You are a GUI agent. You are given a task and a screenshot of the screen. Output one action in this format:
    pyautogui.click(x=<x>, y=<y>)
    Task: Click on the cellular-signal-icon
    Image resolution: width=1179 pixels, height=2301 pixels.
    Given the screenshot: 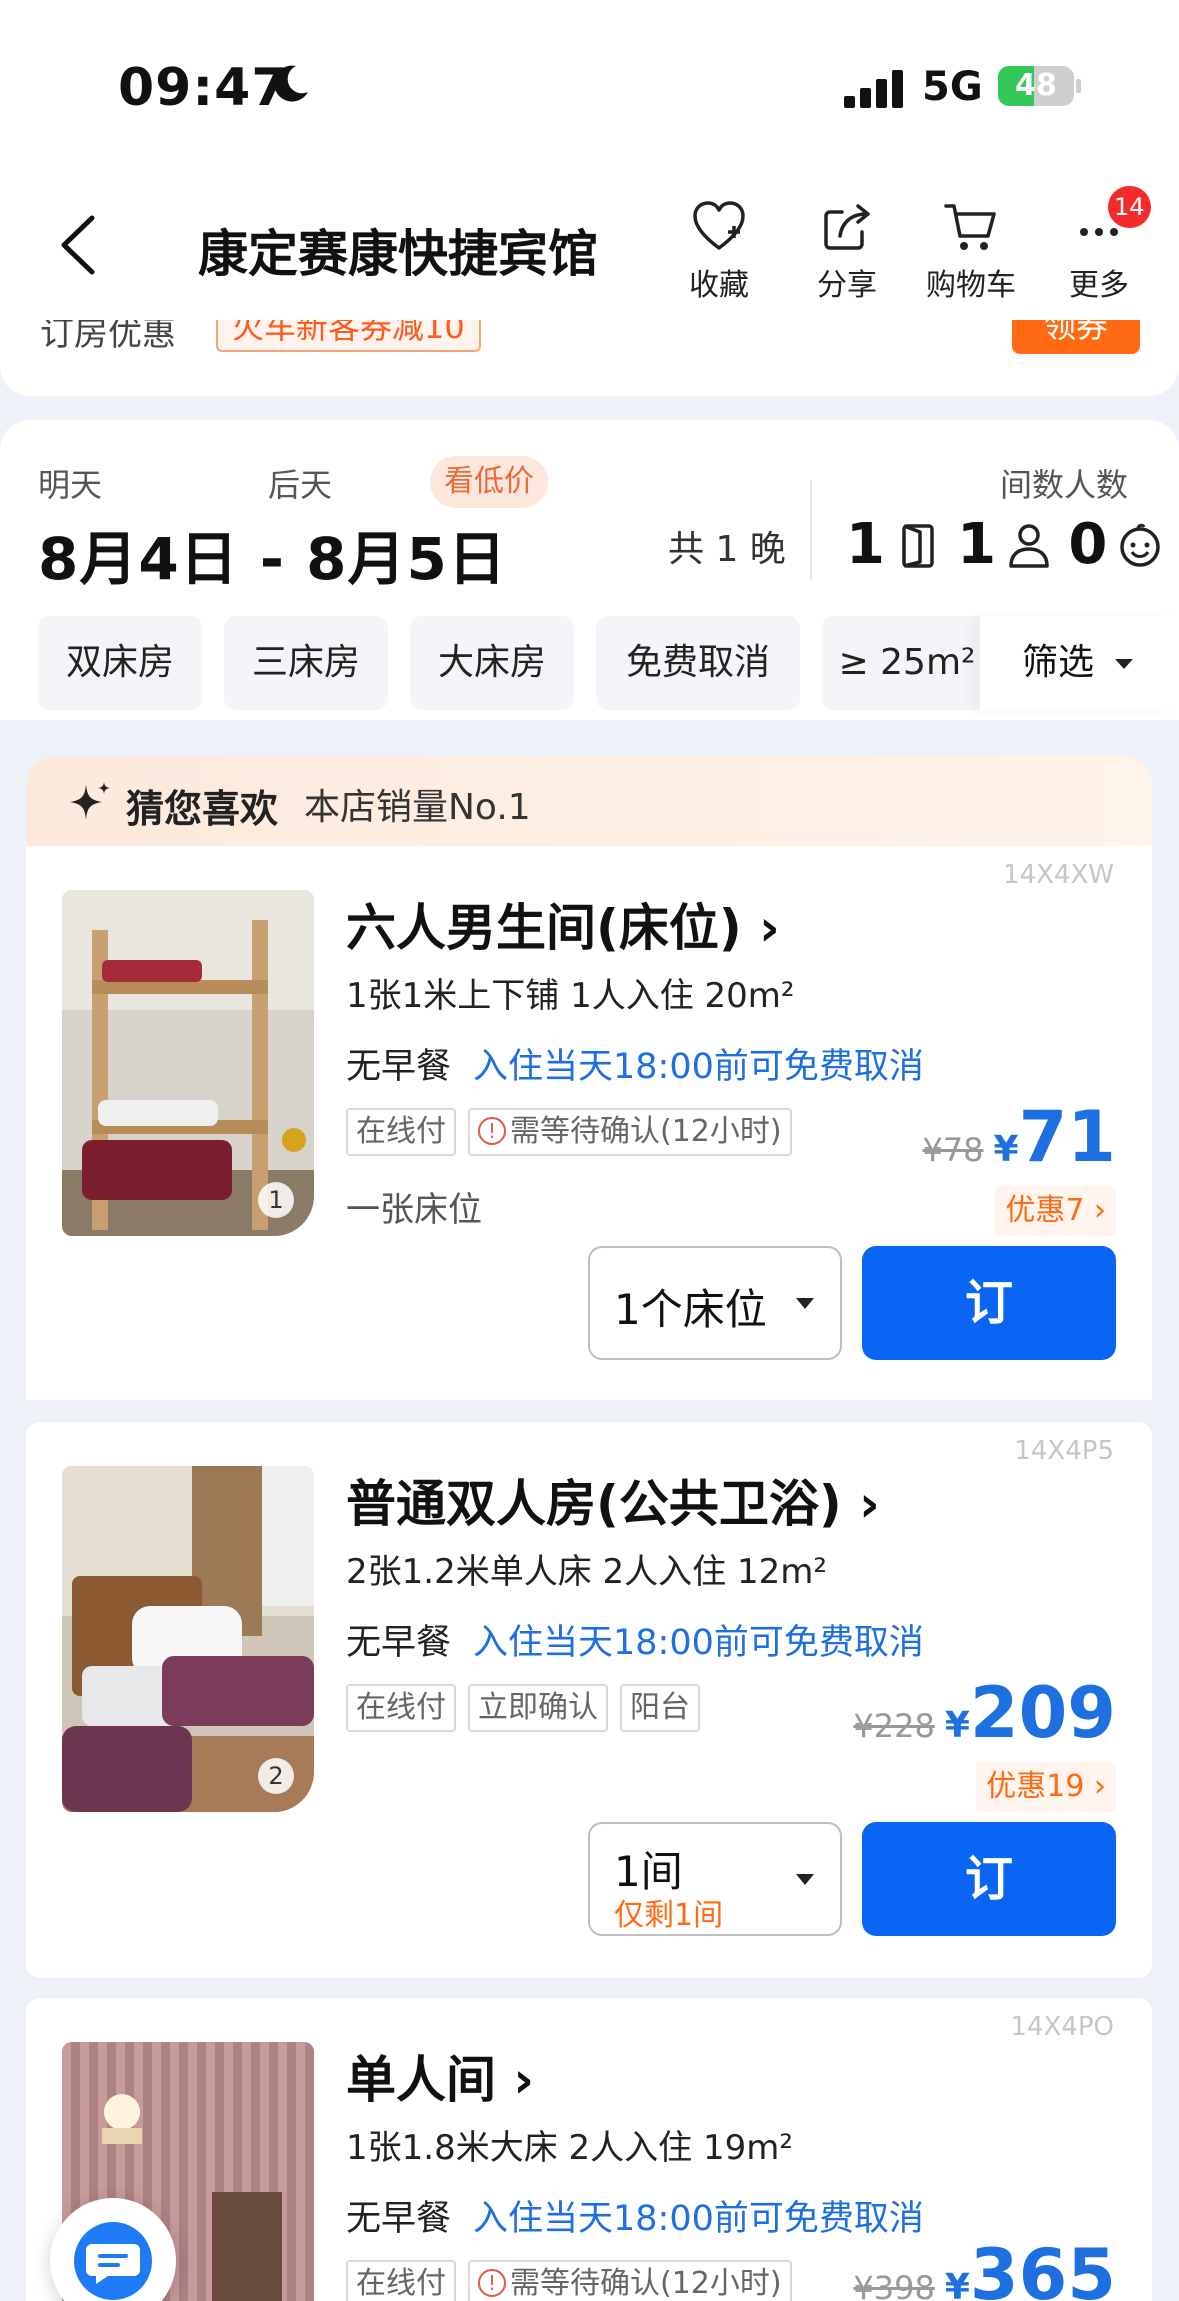 What is the action you would take?
    pyautogui.click(x=873, y=89)
    